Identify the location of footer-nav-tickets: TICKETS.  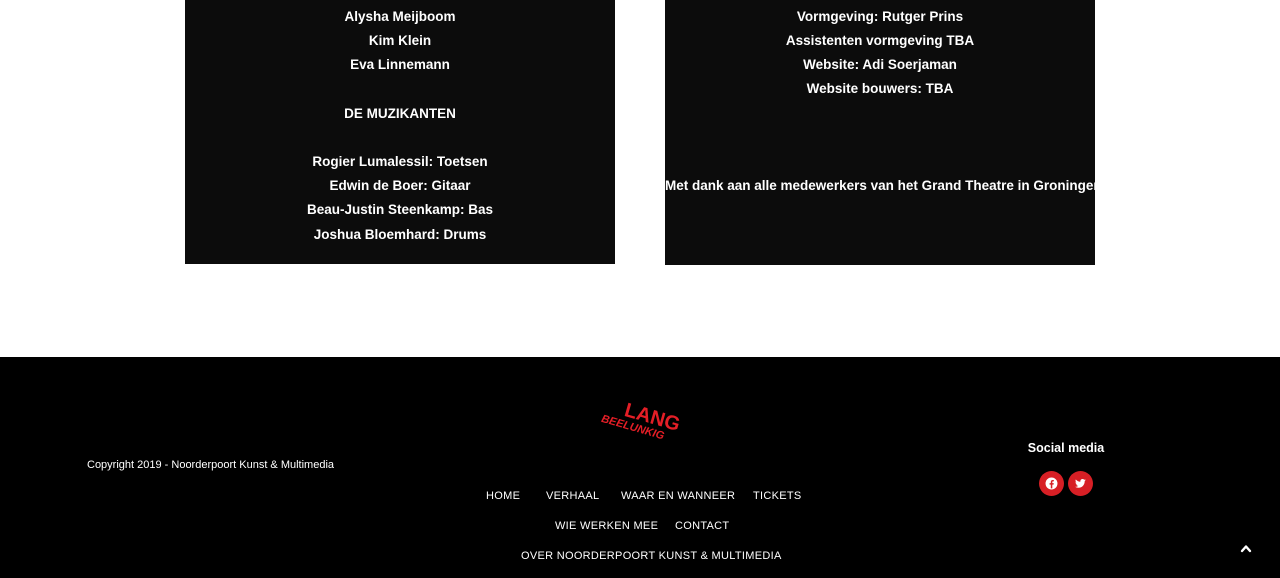
(777, 496).